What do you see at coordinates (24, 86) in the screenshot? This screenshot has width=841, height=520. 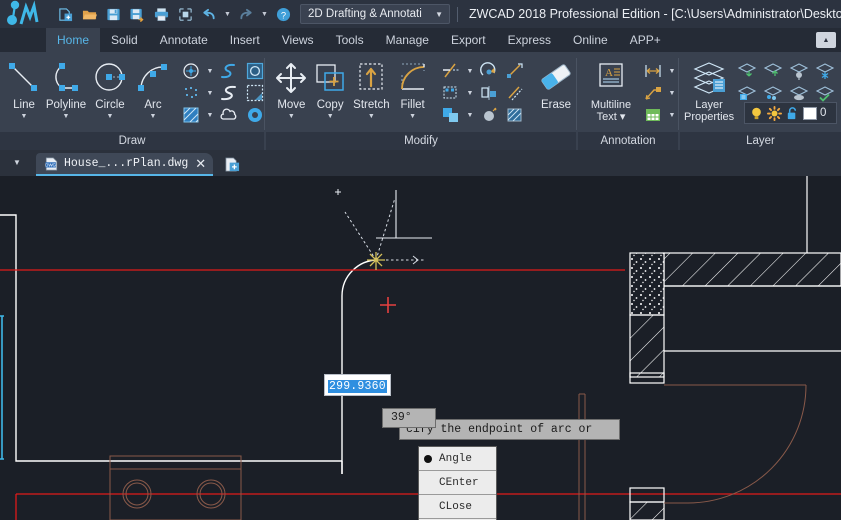 I see `line-button: Line ▼` at bounding box center [24, 86].